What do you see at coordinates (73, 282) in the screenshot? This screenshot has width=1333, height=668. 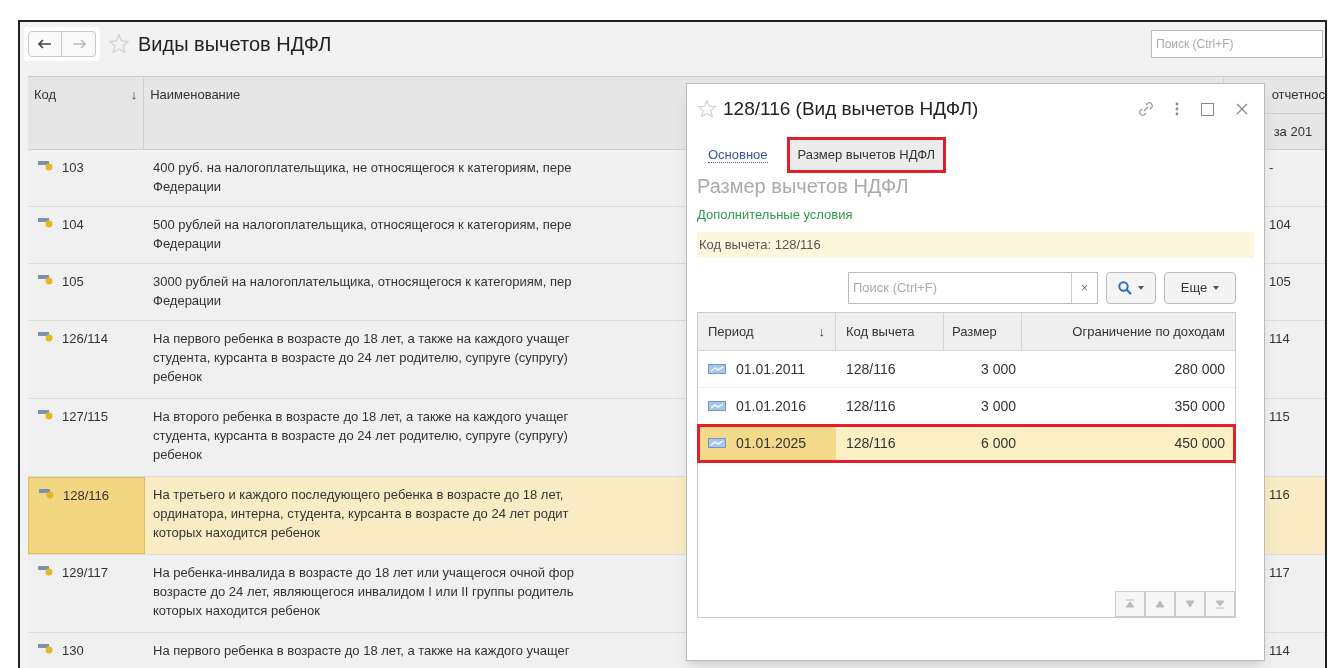 I see `code-cell-text: 105` at bounding box center [73, 282].